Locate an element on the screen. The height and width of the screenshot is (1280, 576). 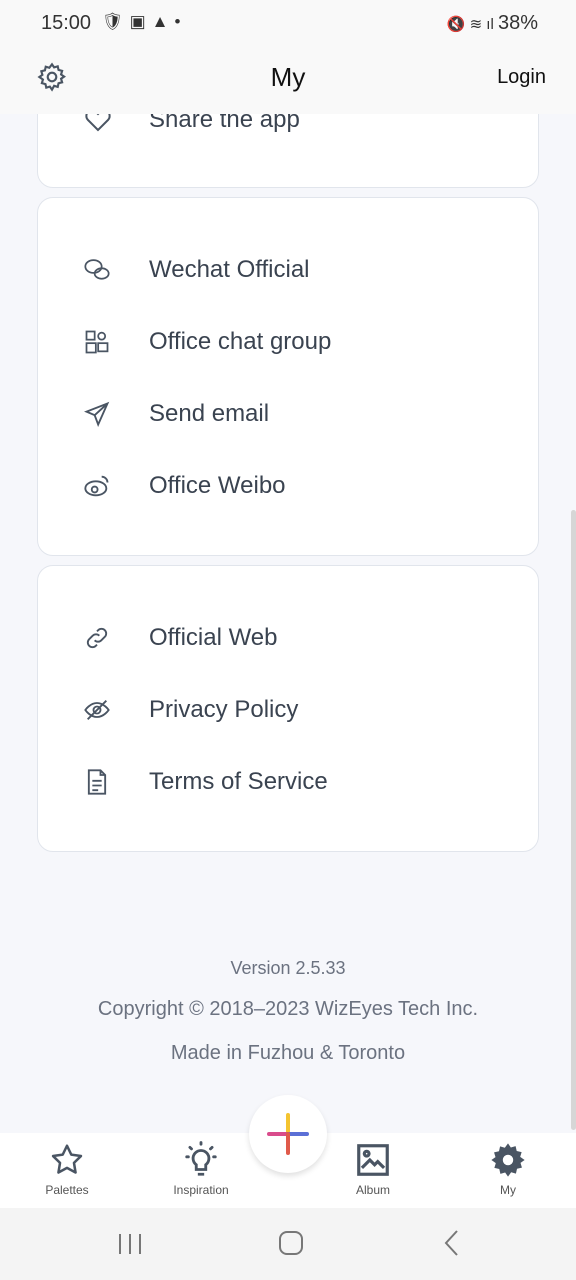
send-icon is located at coordinates (97, 414).